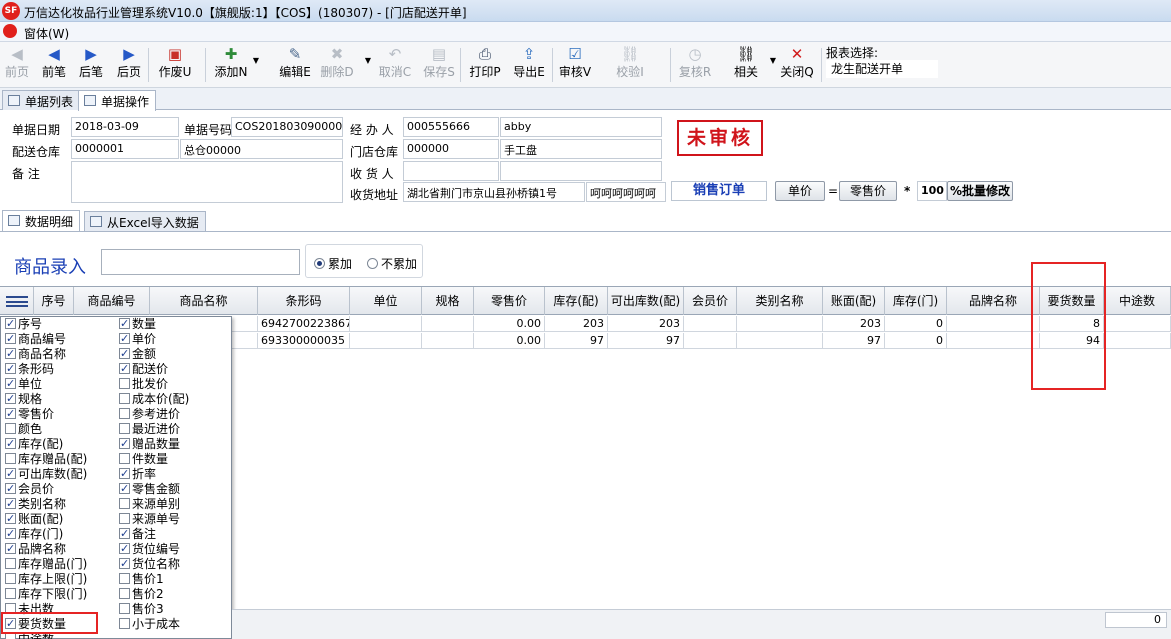  I want to click on toolbar-button-edit: ✎ 编辑E, so click(295, 65).